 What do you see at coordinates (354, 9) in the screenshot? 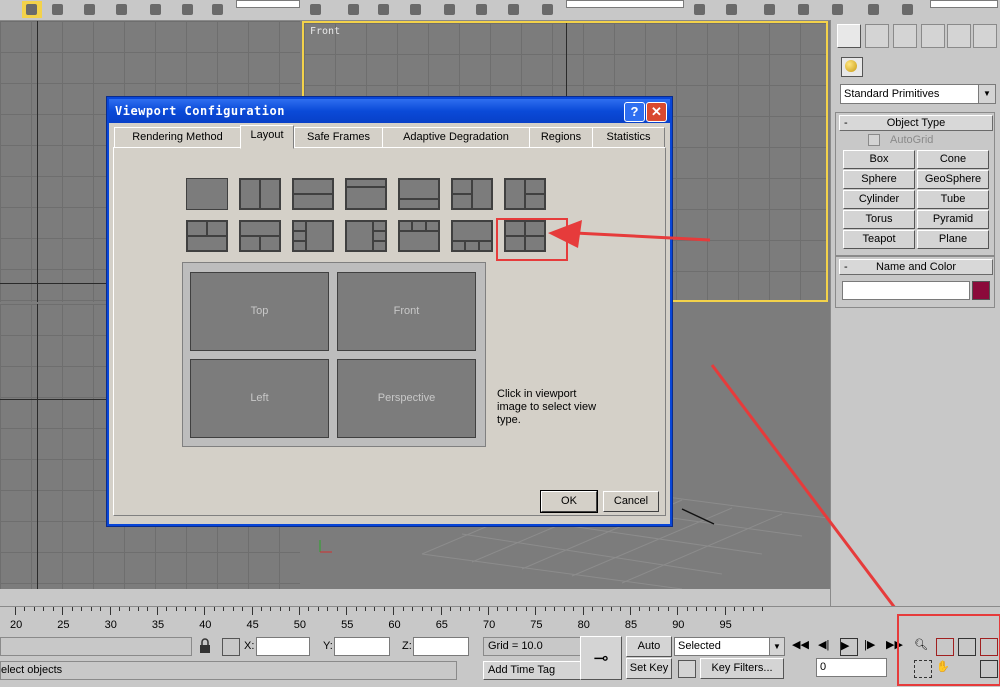
I see `select-manipulate-icon` at bounding box center [354, 9].